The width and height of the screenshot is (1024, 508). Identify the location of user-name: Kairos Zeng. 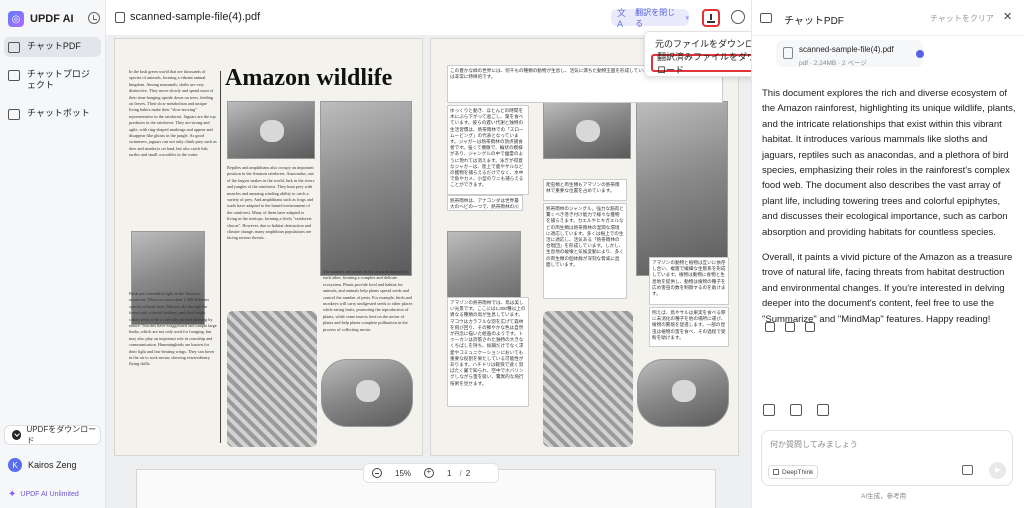
(52, 465).